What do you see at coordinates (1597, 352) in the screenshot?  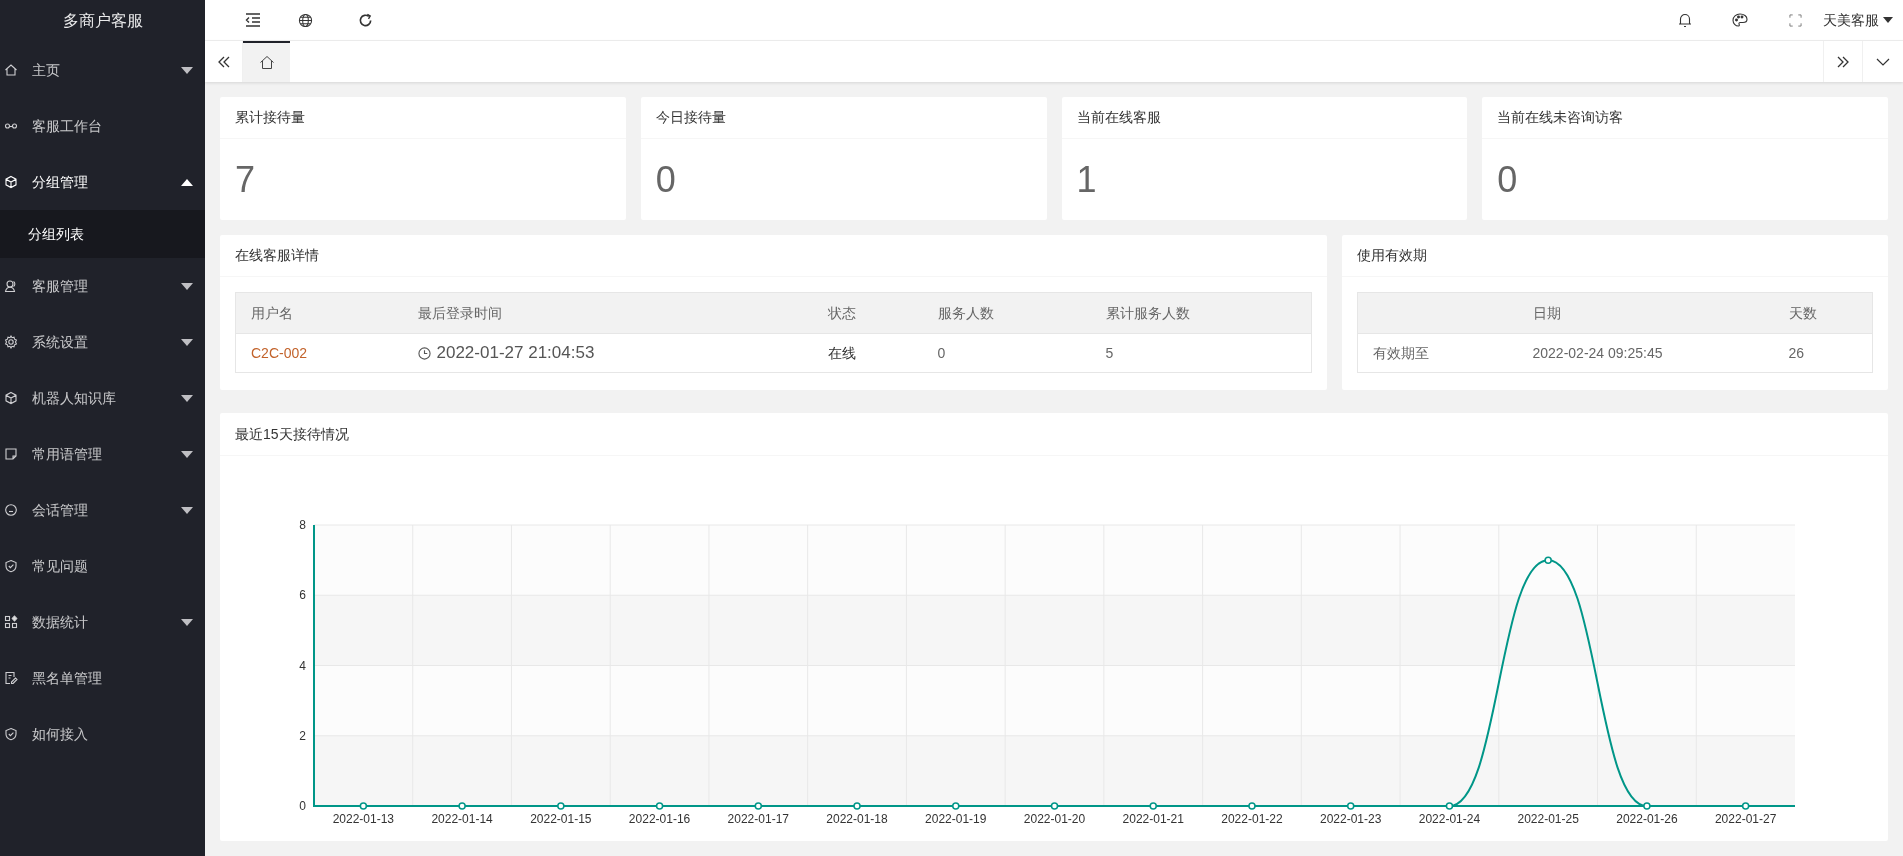 I see `table-cell: 2022-02-24 09:25:45` at bounding box center [1597, 352].